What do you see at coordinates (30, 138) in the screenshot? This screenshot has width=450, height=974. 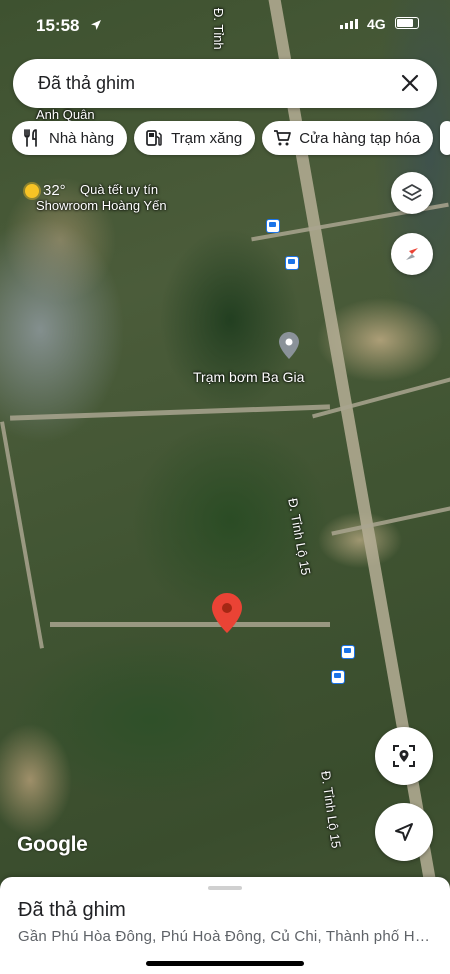 I see `restaurant-icon` at bounding box center [30, 138].